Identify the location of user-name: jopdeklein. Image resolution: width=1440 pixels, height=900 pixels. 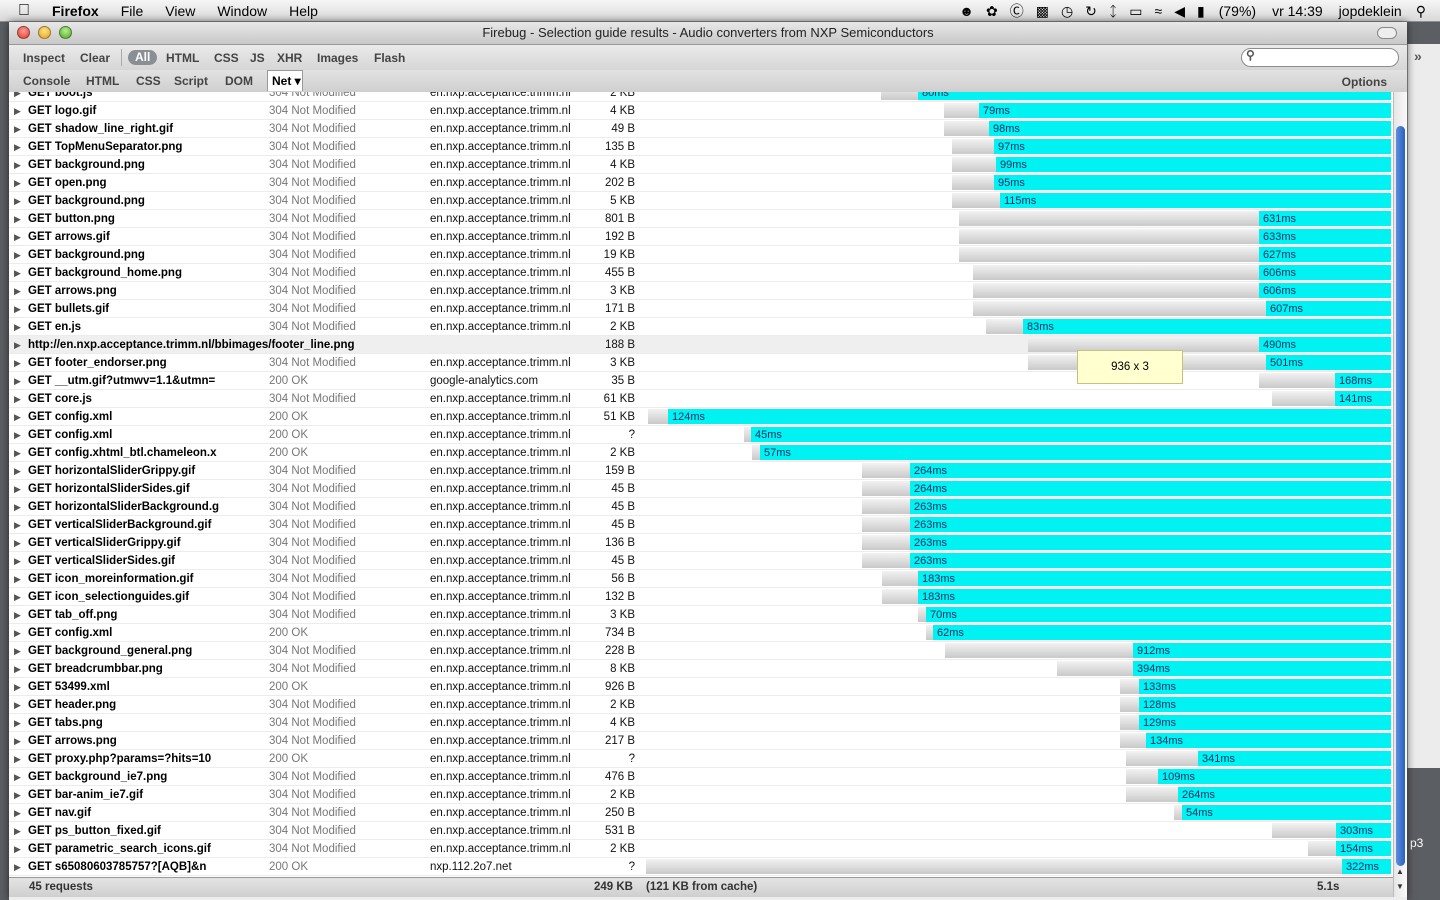
(1370, 11).